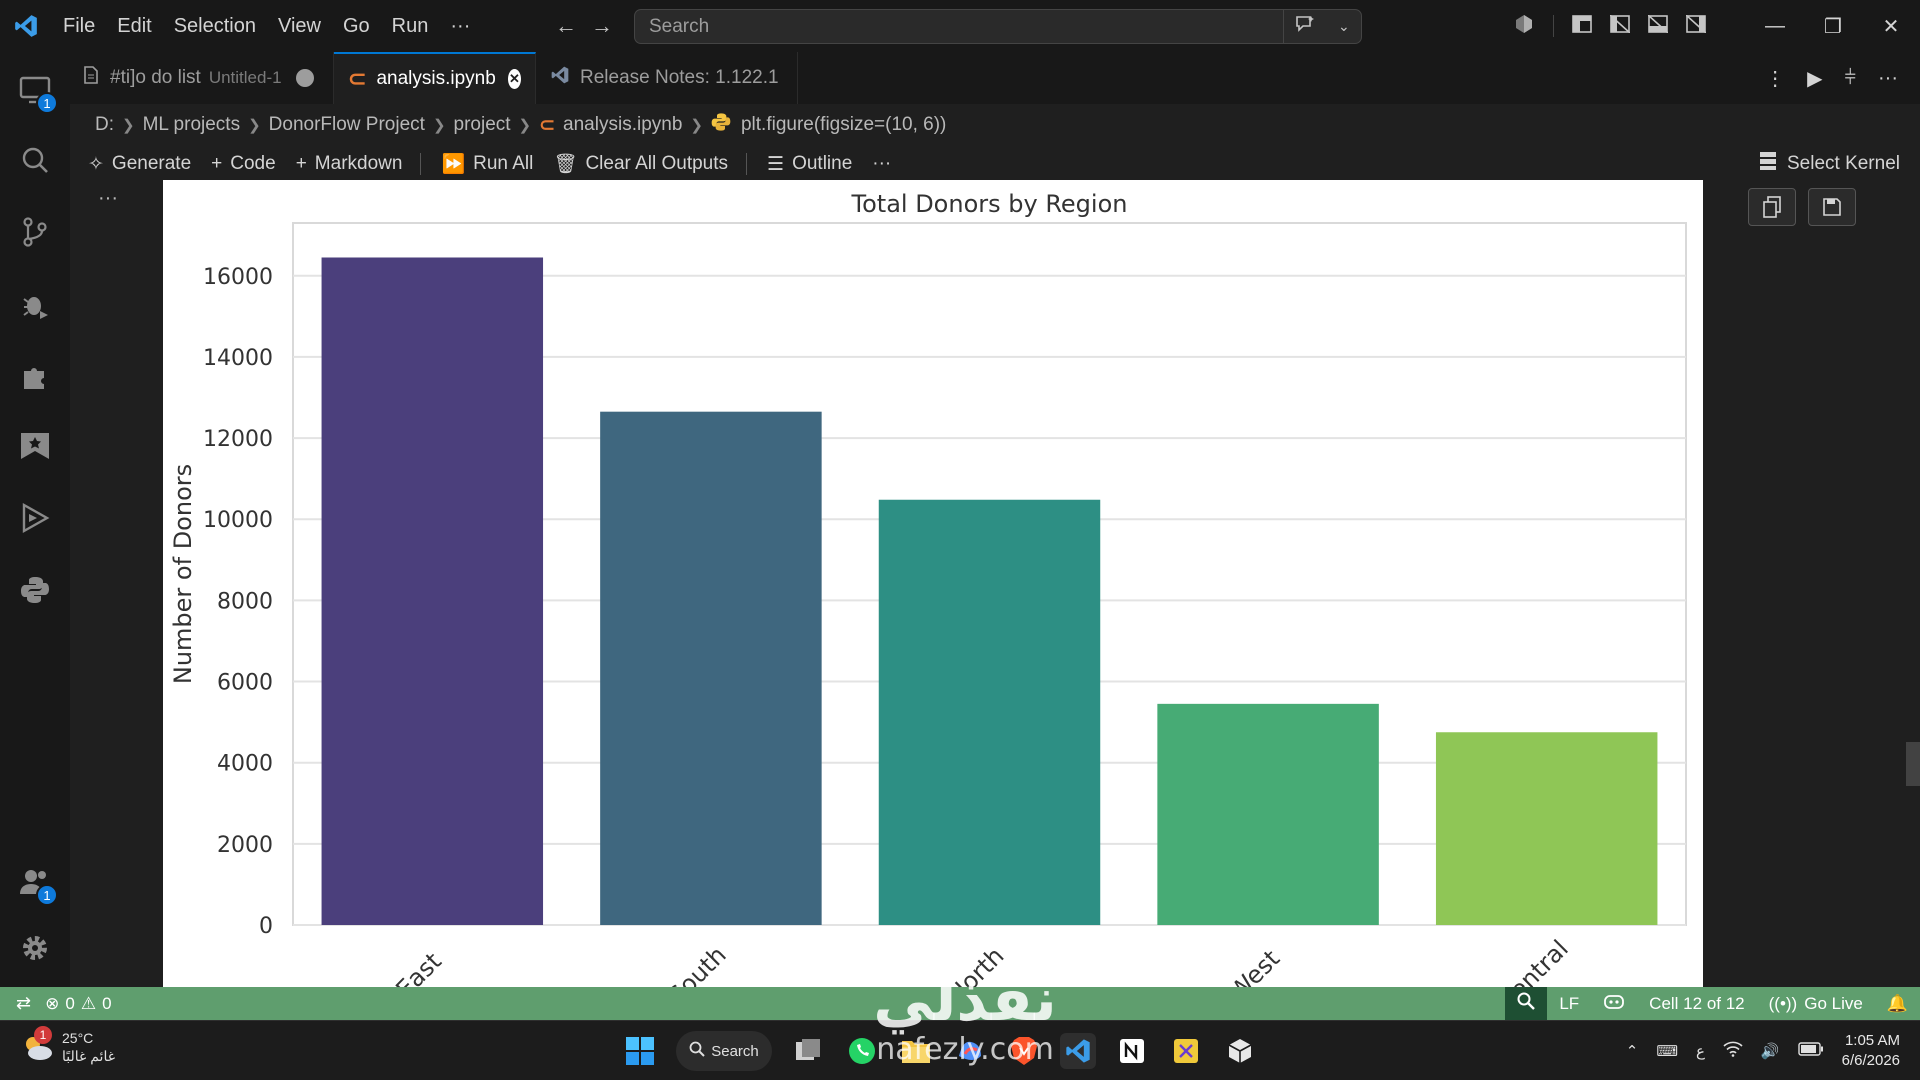 The height and width of the screenshot is (1080, 1920). What do you see at coordinates (1733, 1051) in the screenshot?
I see `wifi-icon` at bounding box center [1733, 1051].